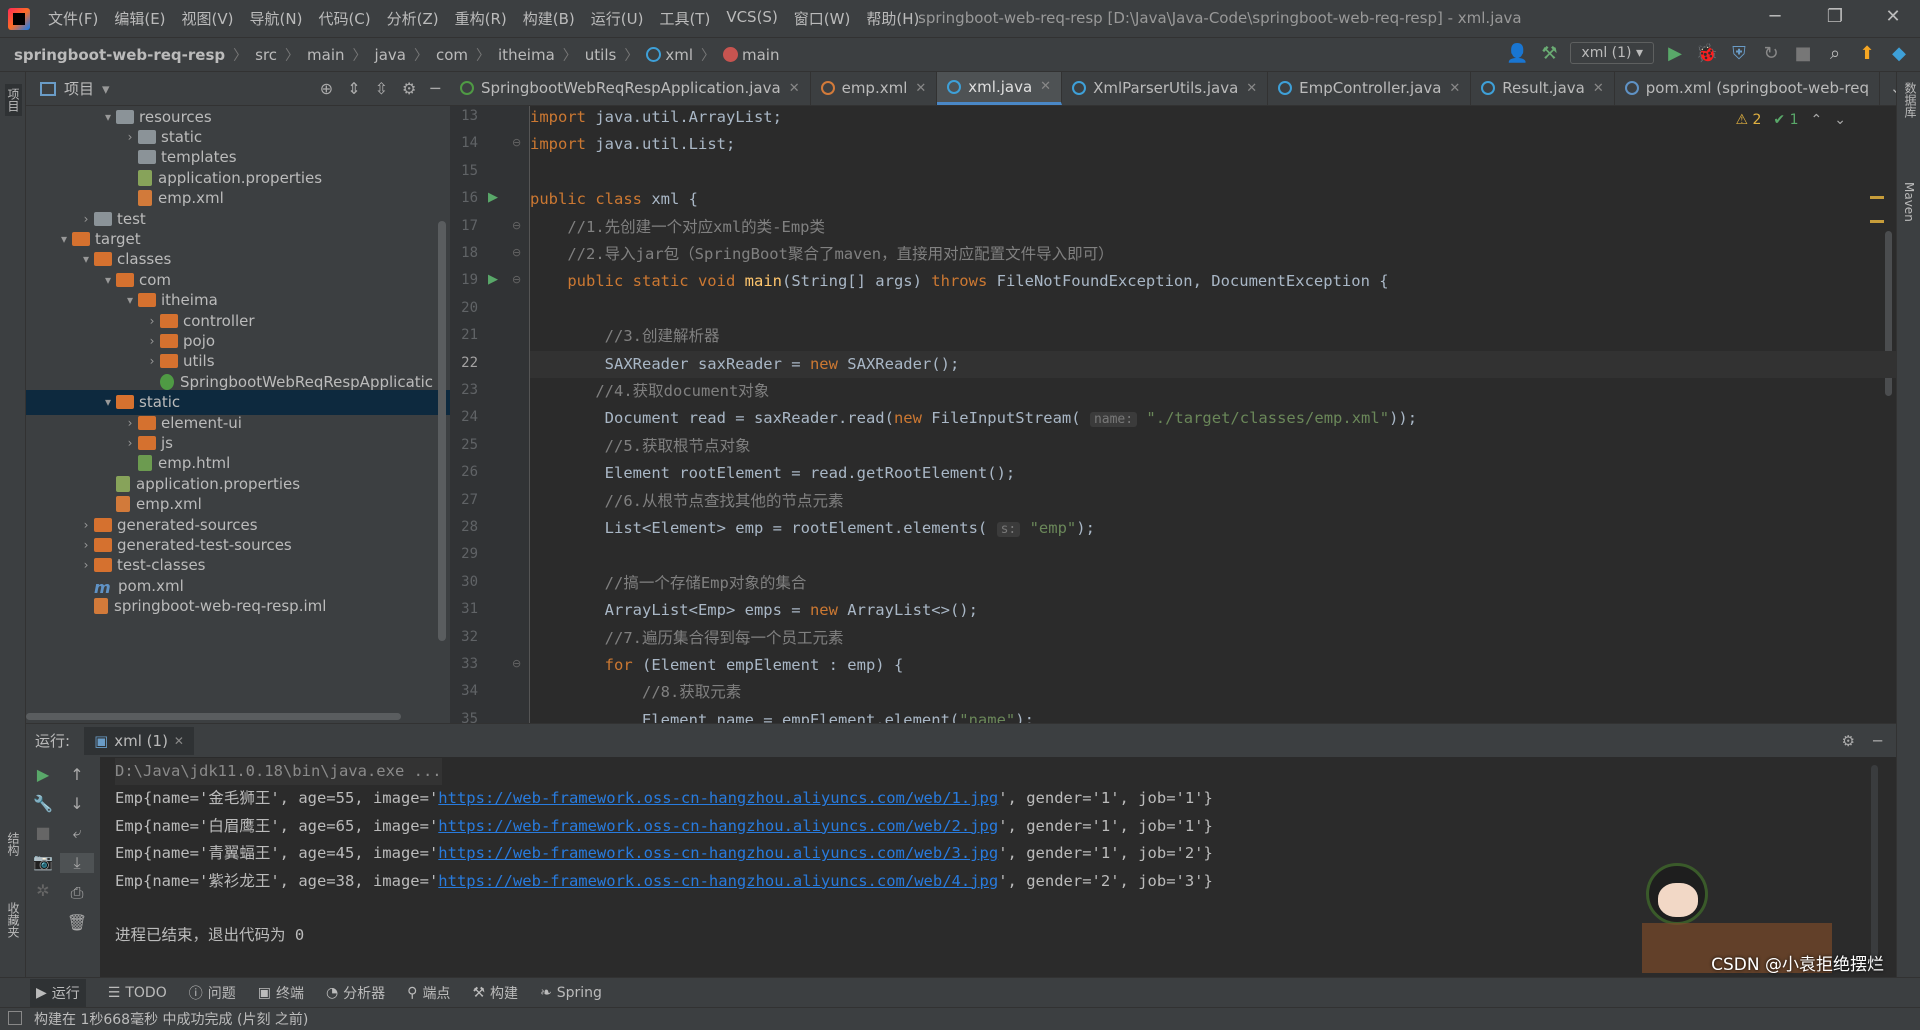 This screenshot has width=1920, height=1030. I want to click on editor-tab: xml.java ✕, so click(1000, 88).